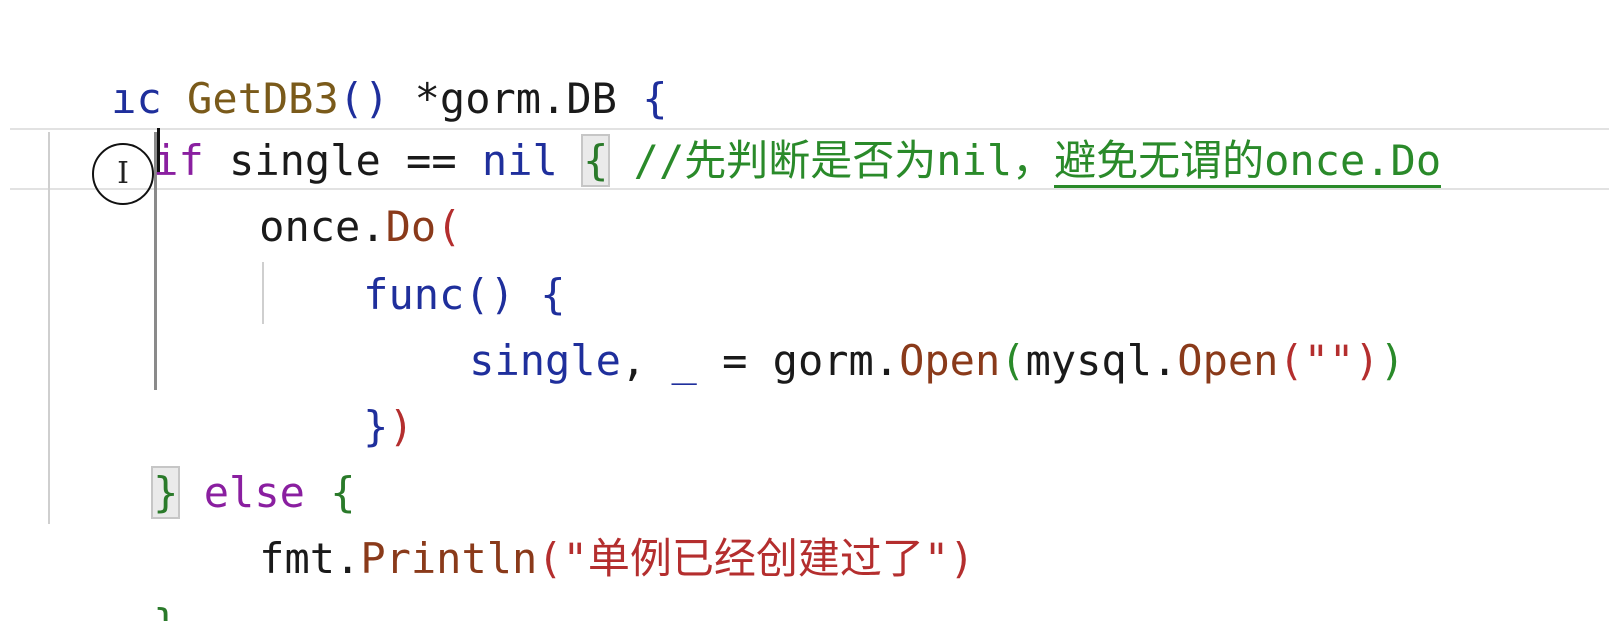 This screenshot has height=621, width=1609. I want to click on code-token: =, so click(735, 360).